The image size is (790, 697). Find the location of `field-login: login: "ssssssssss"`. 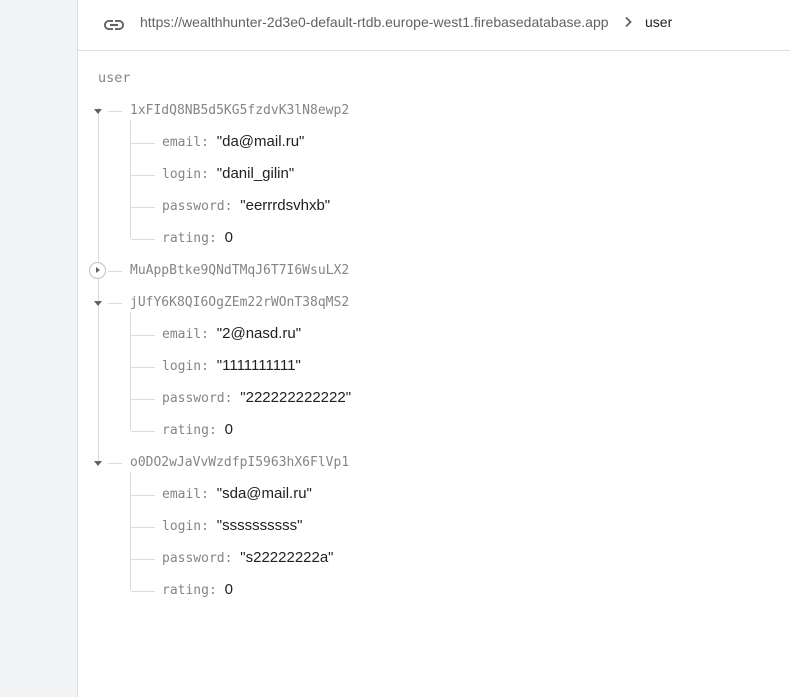

field-login: login: "ssssssssss" is located at coordinates (232, 526).